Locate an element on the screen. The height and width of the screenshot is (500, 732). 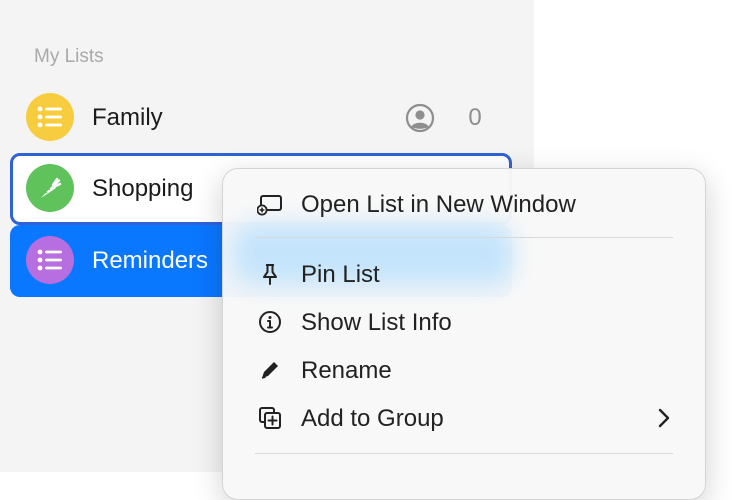
carrot-icon is located at coordinates (50, 188).